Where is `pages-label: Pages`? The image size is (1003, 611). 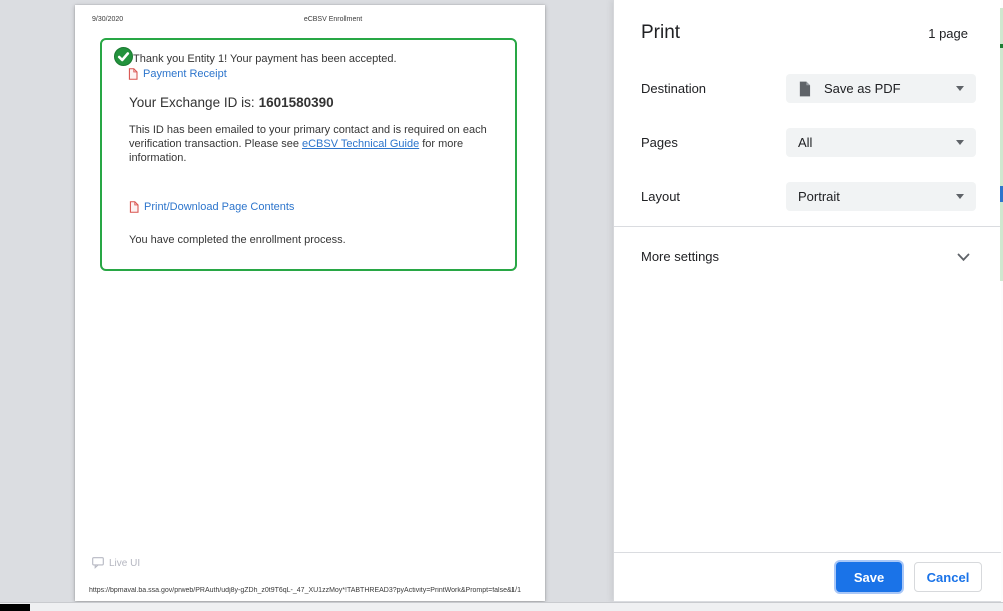 pages-label: Pages is located at coordinates (659, 142).